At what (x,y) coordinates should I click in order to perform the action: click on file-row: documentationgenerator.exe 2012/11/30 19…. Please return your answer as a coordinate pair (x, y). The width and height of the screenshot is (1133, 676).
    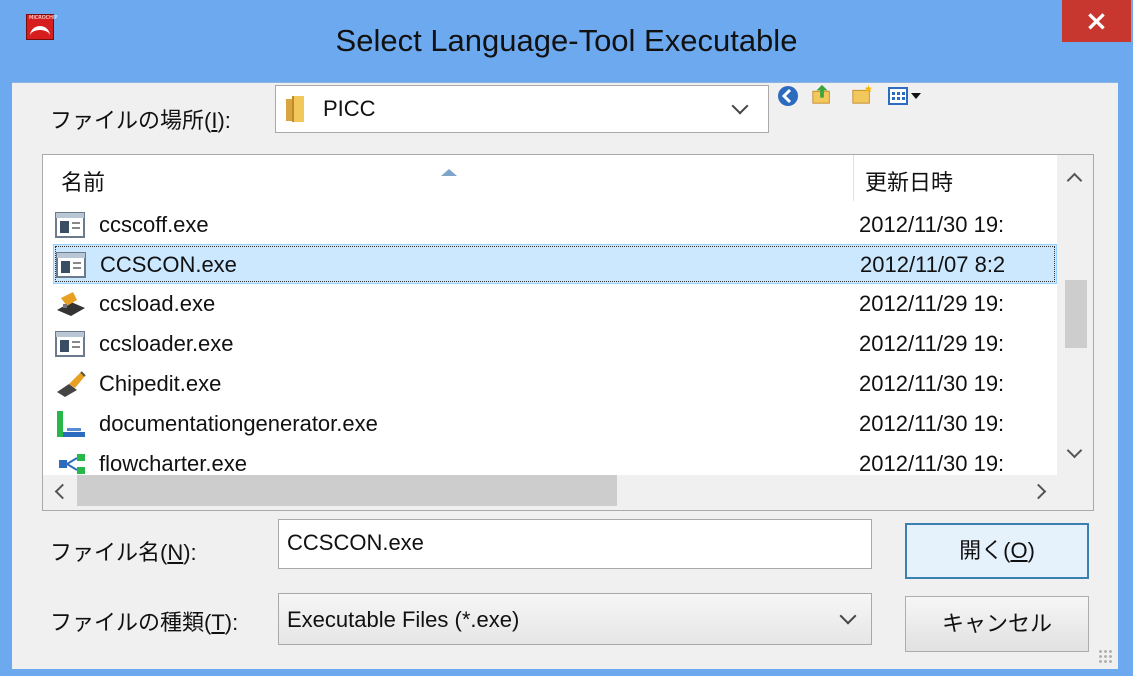
    Looking at the image, I should click on (555, 424).